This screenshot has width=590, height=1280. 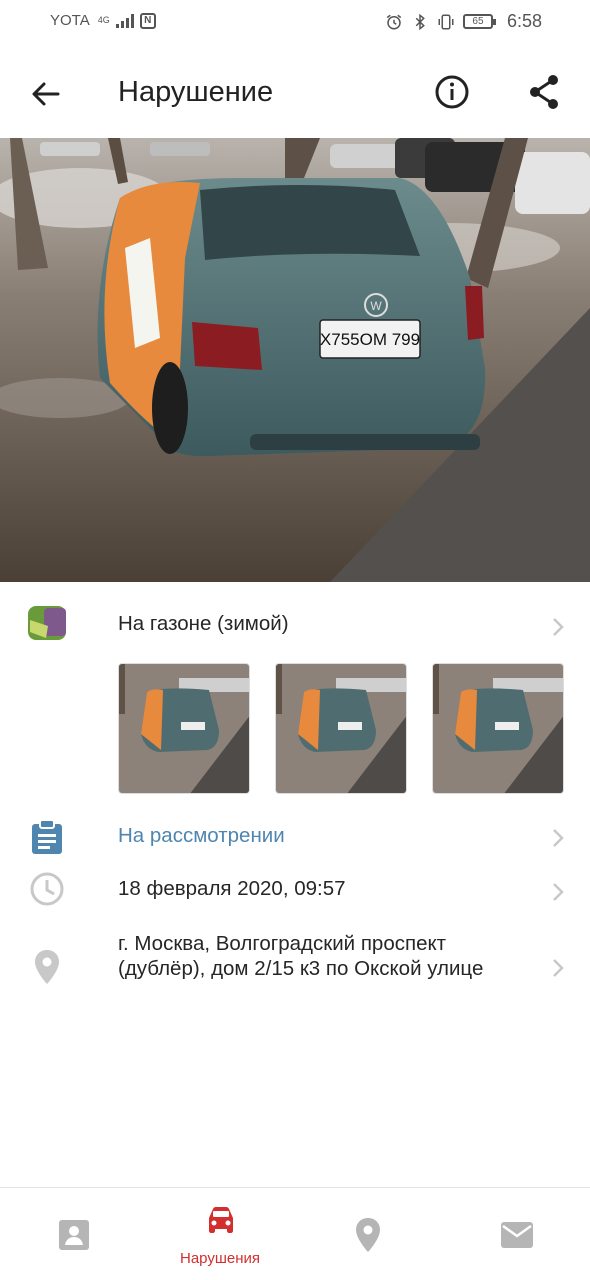 What do you see at coordinates (219, 1258) in the screenshot?
I see `nav-violations-label: Нарушения` at bounding box center [219, 1258].